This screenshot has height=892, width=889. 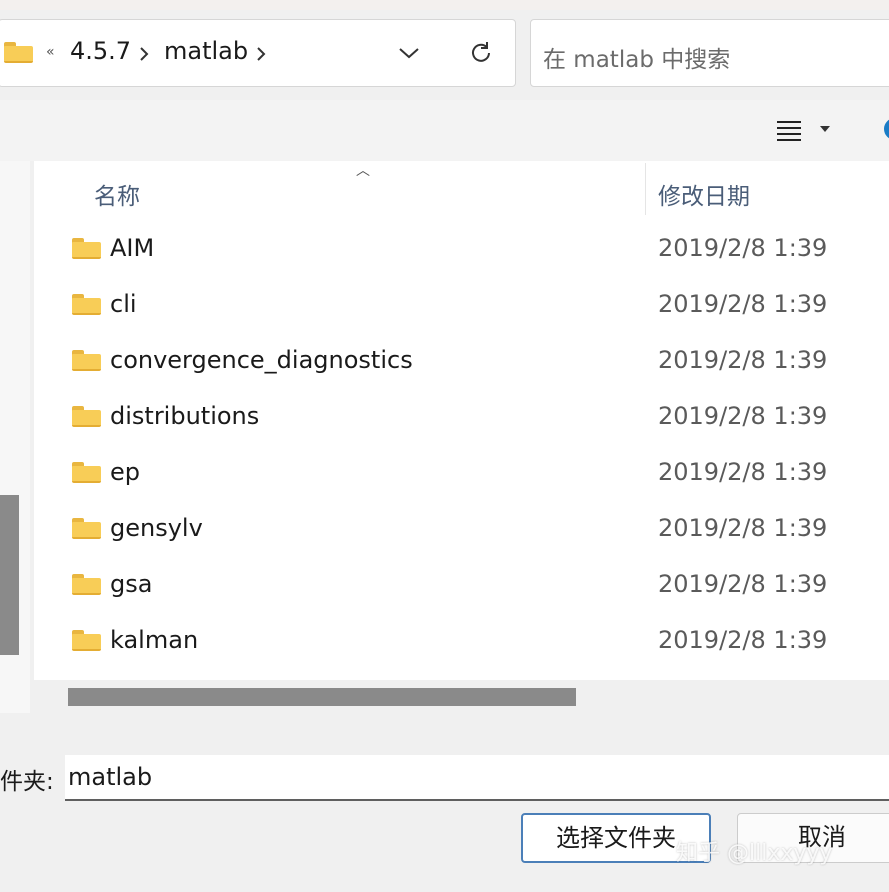 What do you see at coordinates (461, 362) in the screenshot?
I see `file-list-row: convergence_diagnostics 2019/2/8 1:39` at bounding box center [461, 362].